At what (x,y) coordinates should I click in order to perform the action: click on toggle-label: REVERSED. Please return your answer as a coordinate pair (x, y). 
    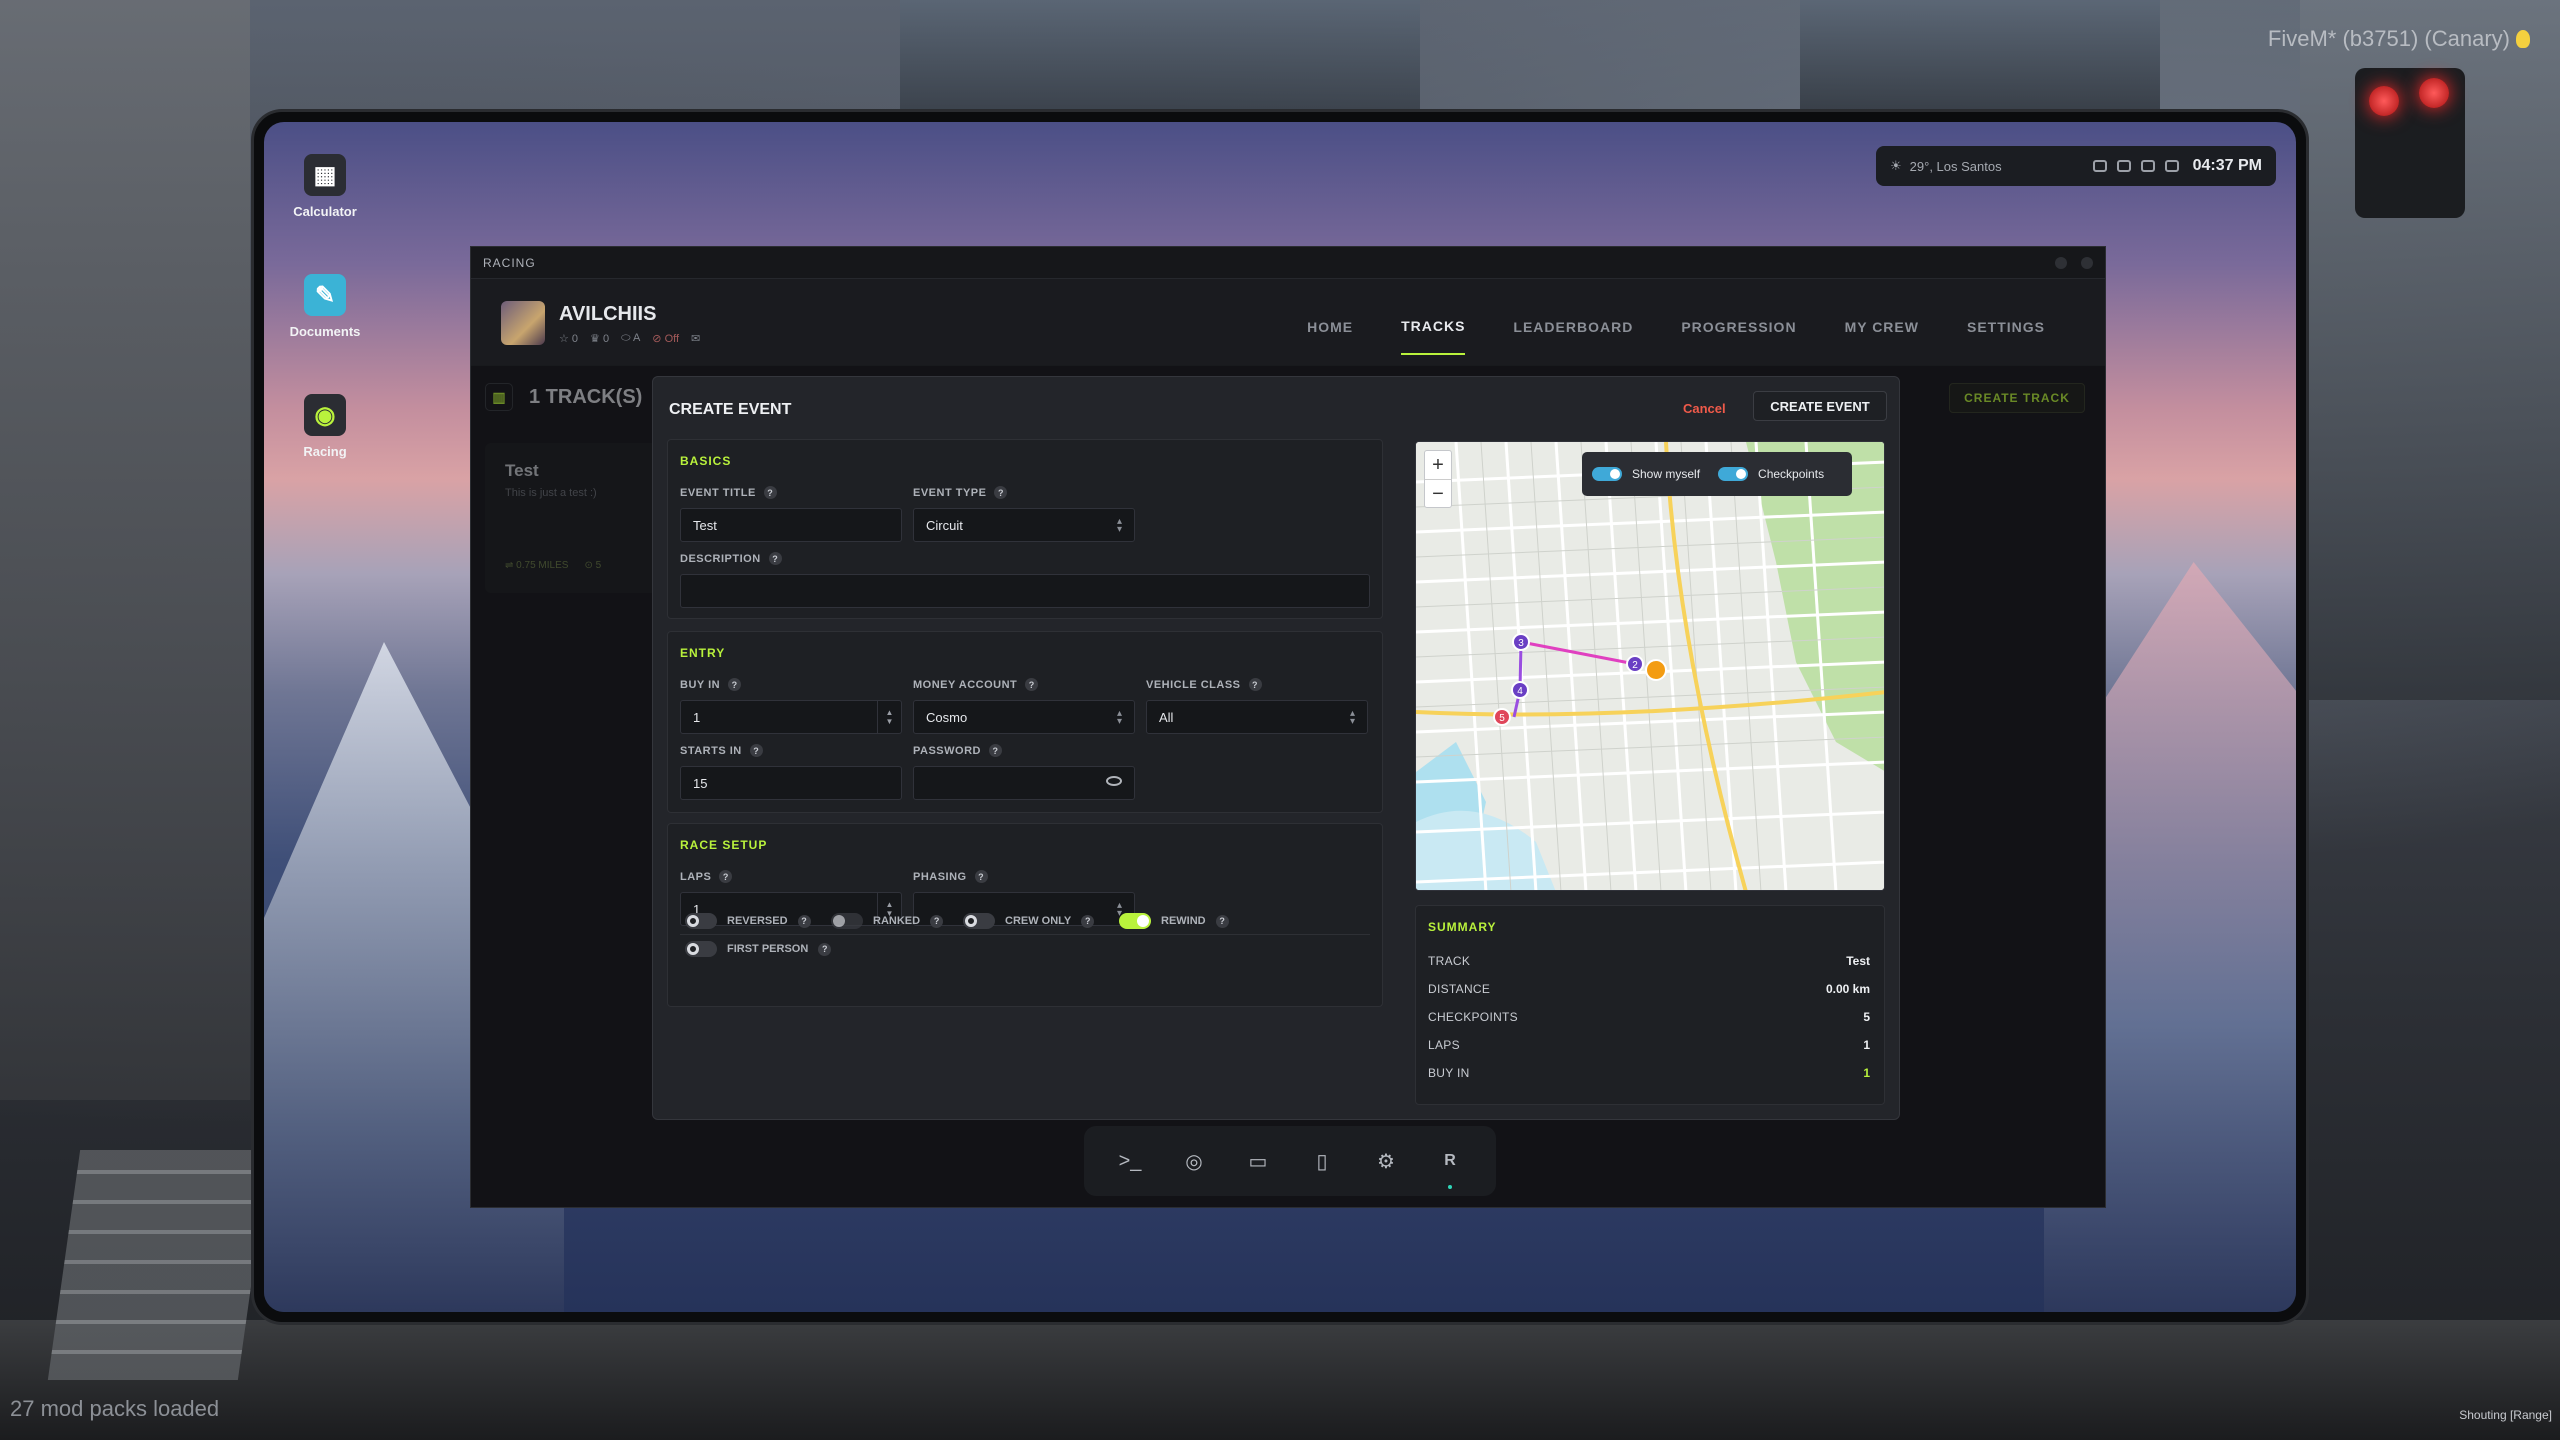
    Looking at the image, I should click on (757, 921).